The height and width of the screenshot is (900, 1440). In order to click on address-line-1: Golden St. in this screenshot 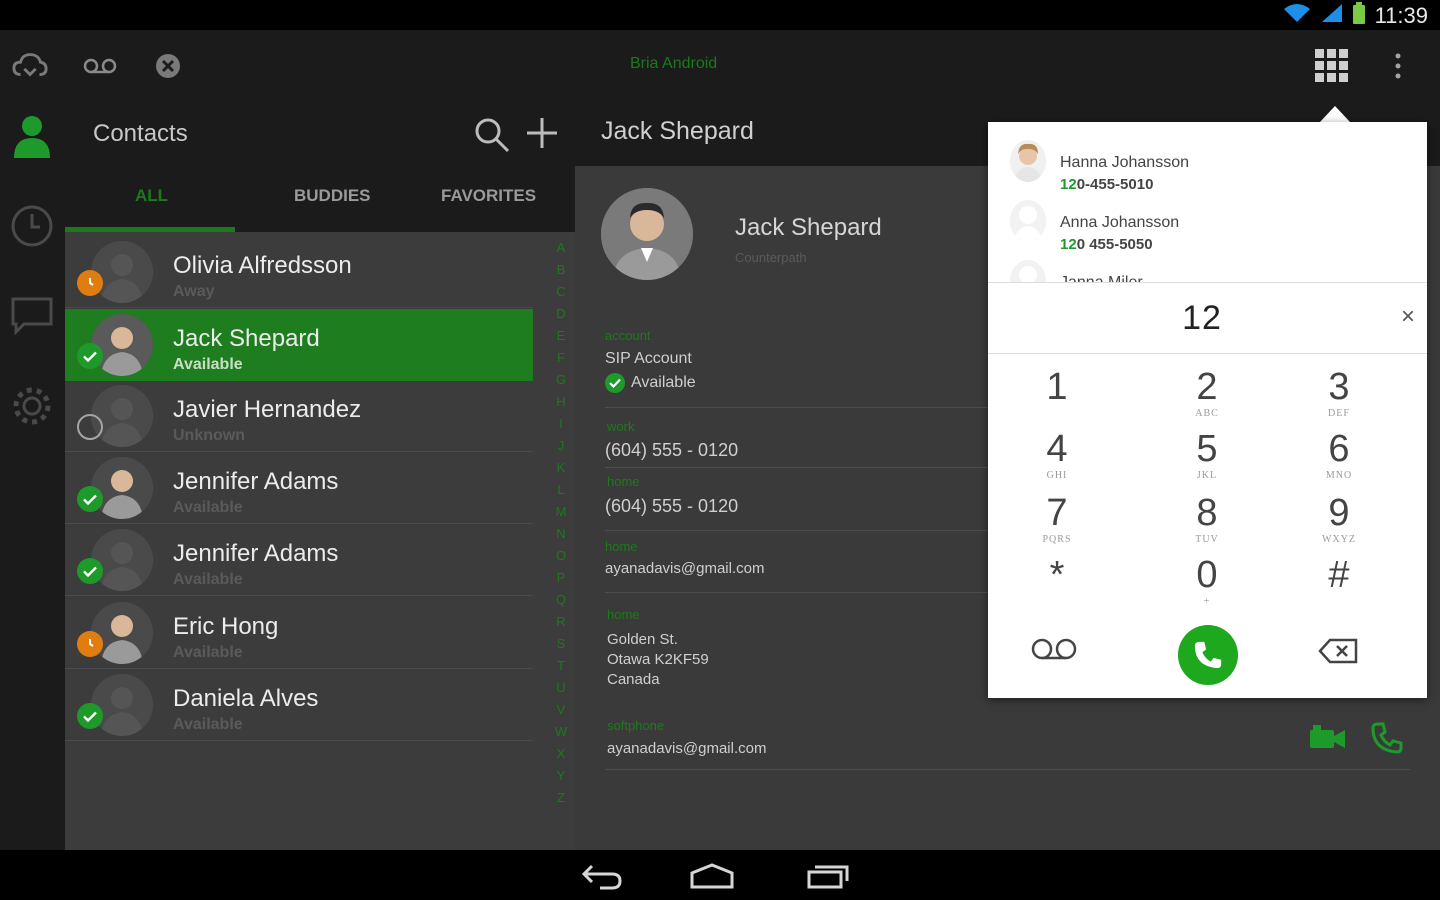, I will do `click(642, 639)`.